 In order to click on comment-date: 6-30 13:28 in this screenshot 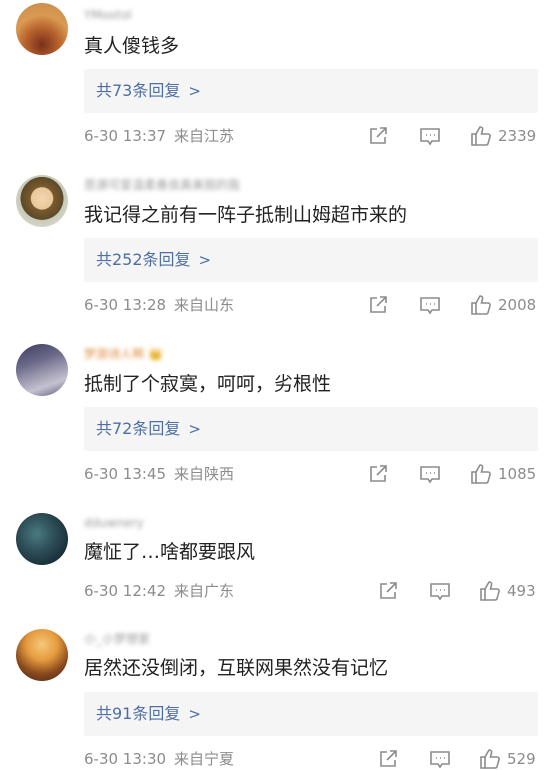, I will do `click(125, 305)`.